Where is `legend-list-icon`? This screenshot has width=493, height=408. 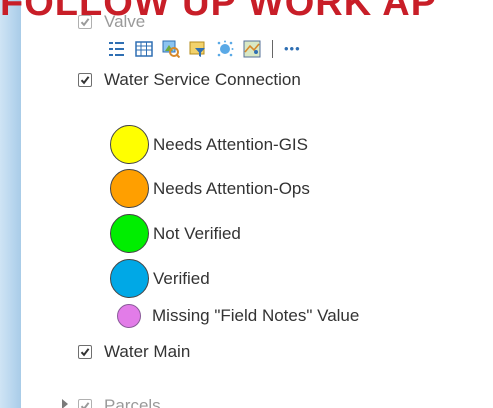 legend-list-icon is located at coordinates (117, 49).